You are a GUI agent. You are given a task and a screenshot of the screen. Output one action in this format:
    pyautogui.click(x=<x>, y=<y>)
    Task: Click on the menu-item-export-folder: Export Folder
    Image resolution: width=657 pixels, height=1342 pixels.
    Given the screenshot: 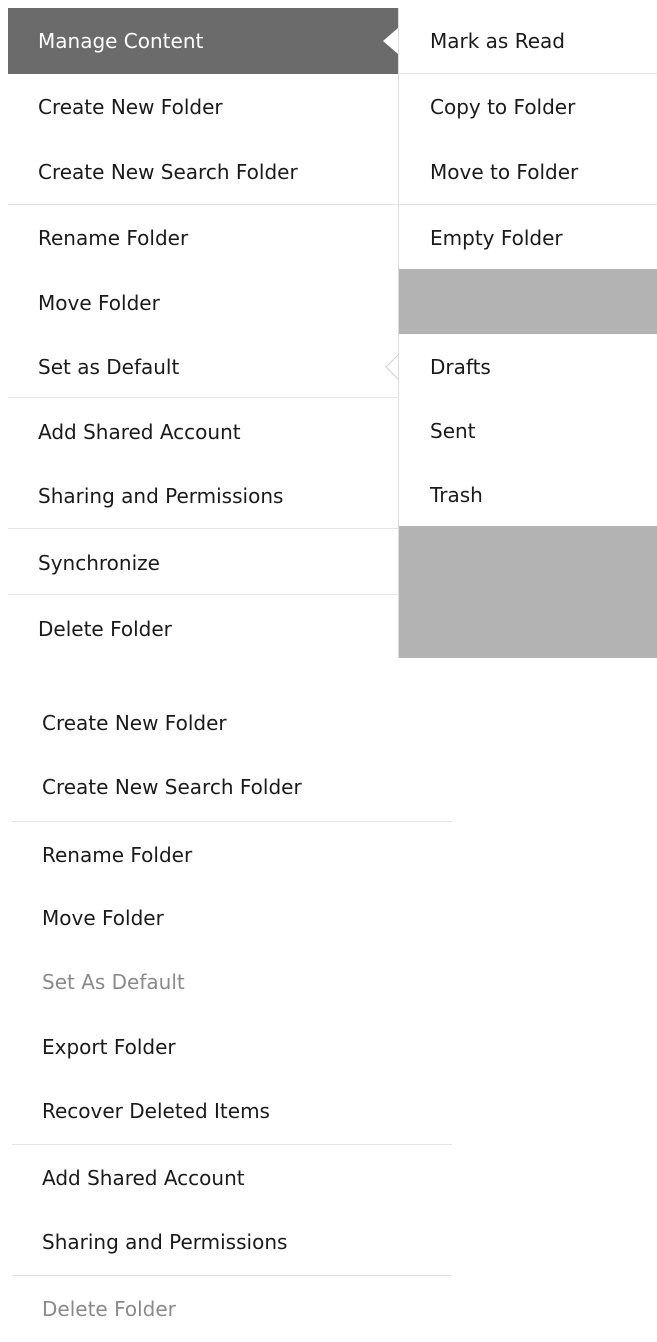 What is the action you would take?
    pyautogui.click(x=232, y=1047)
    